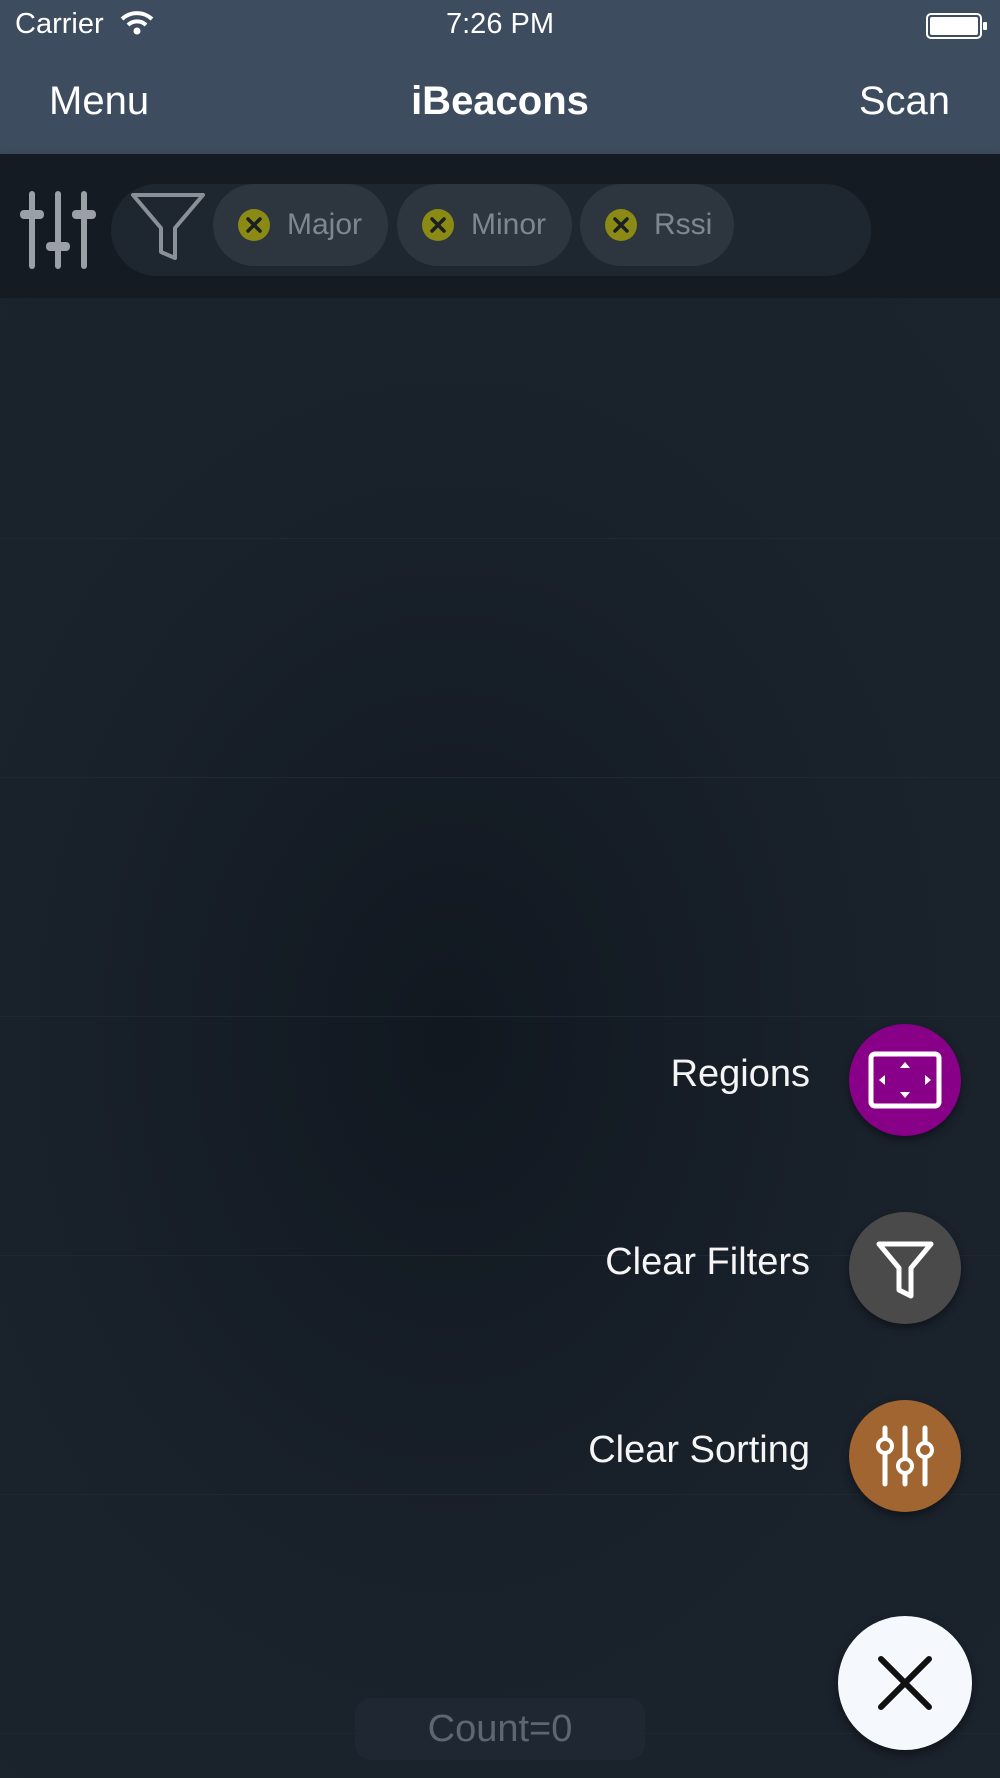 This screenshot has height=1778, width=1000. Describe the element at coordinates (740, 1074) in the screenshot. I see `regions-label: Regions` at that location.